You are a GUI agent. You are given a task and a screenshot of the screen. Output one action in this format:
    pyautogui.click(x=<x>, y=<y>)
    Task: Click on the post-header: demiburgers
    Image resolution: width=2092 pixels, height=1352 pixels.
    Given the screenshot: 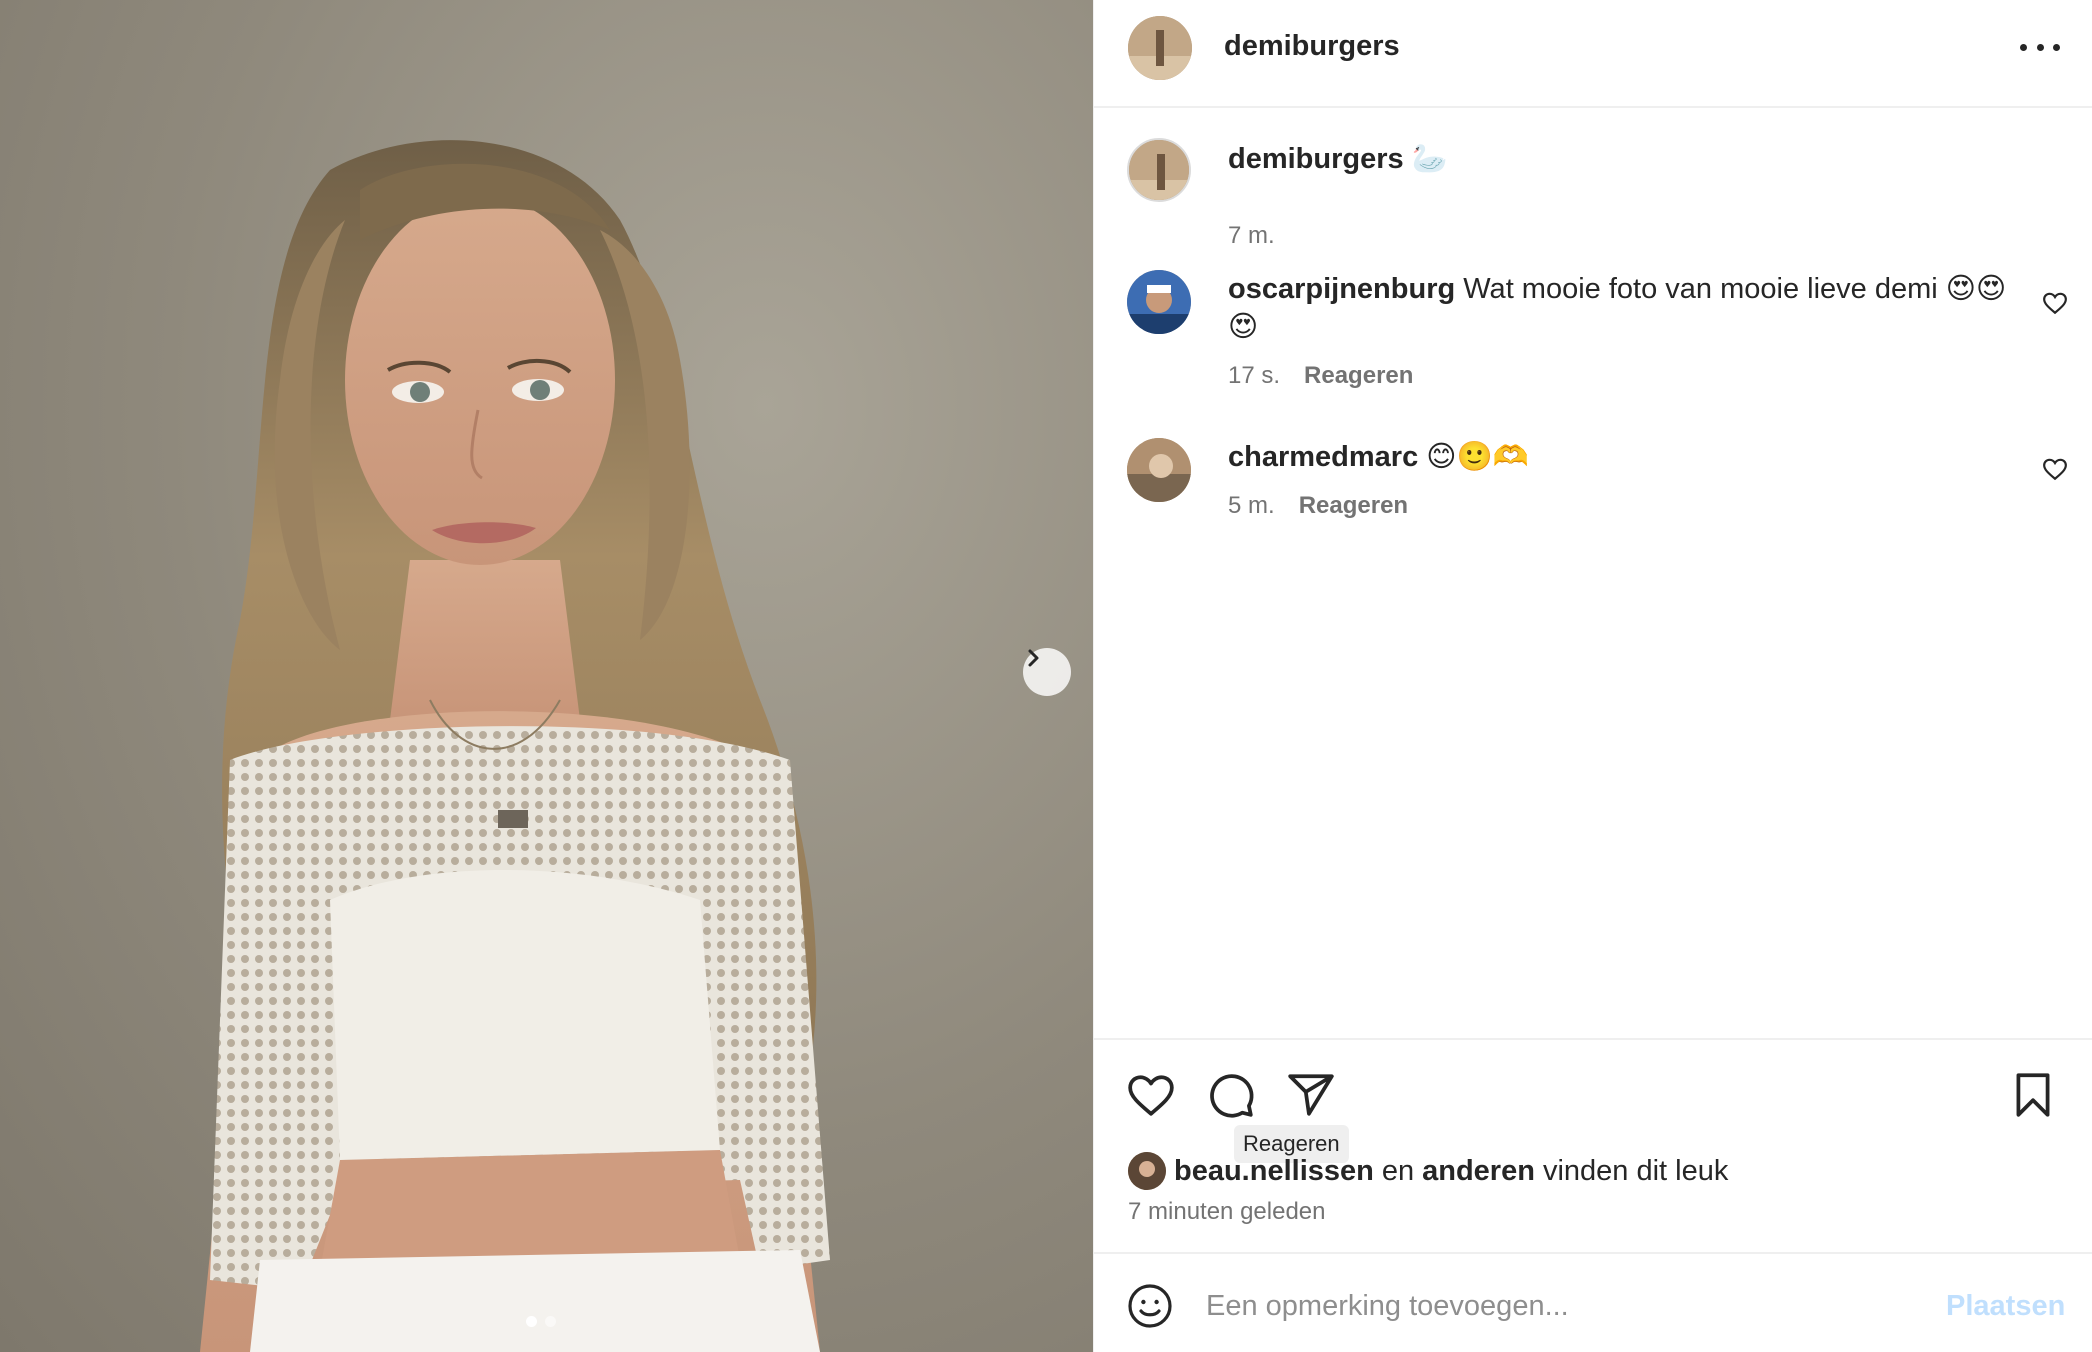 What is the action you would take?
    pyautogui.click(x=1593, y=54)
    